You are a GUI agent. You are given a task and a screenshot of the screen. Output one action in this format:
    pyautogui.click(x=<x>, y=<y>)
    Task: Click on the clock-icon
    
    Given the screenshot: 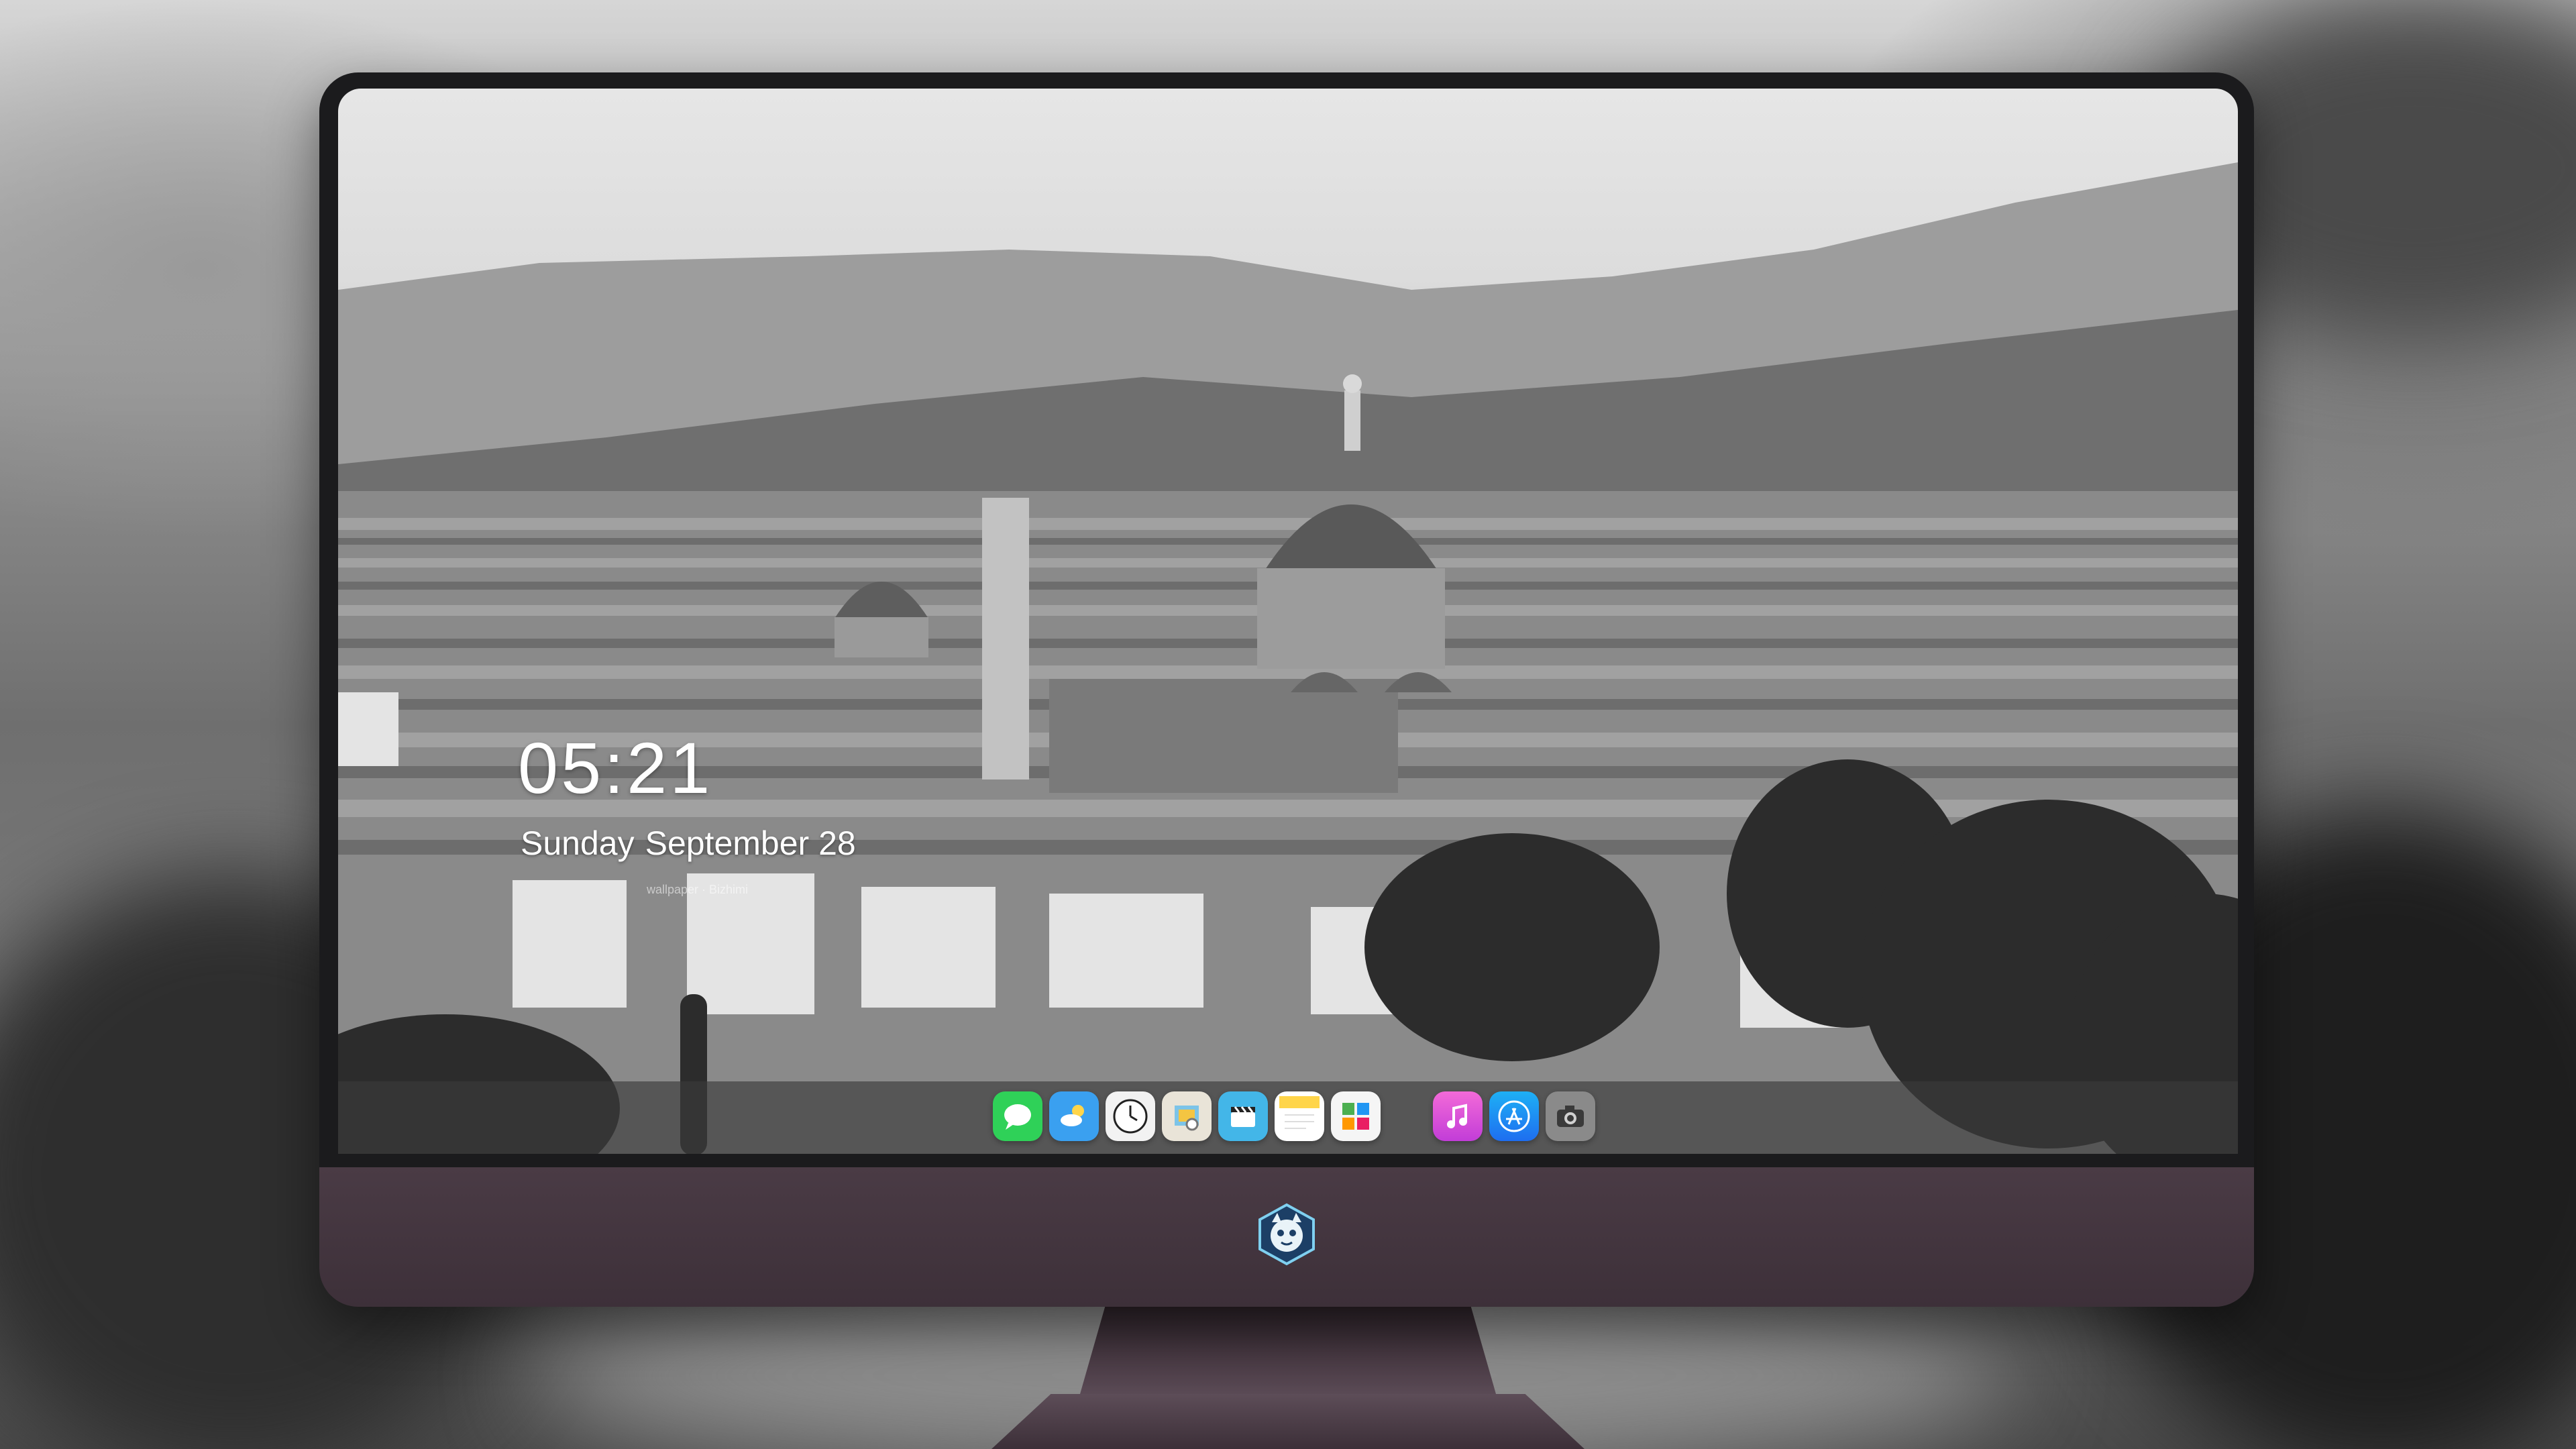 What is the action you would take?
    pyautogui.click(x=1130, y=1116)
    